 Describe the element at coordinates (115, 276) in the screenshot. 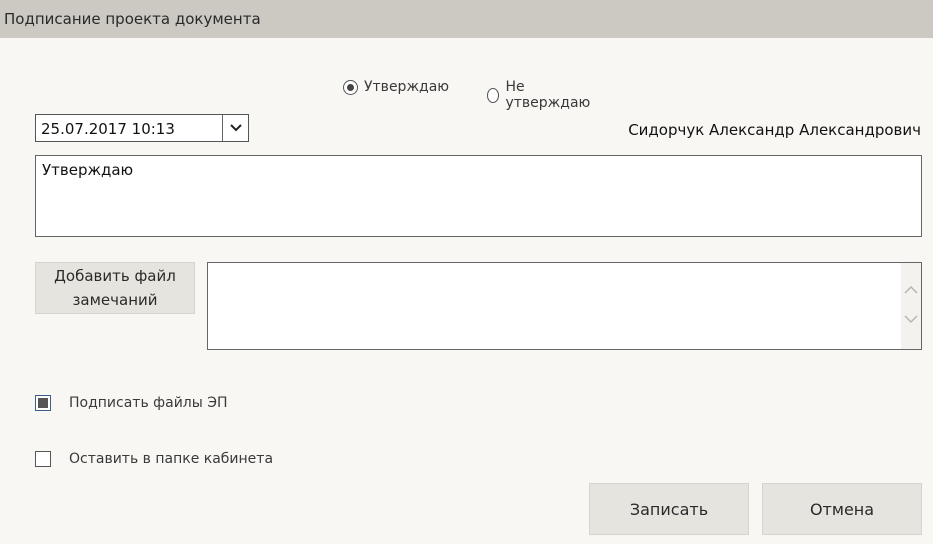

I see `add-file-label-line1: Добавить файл` at that location.